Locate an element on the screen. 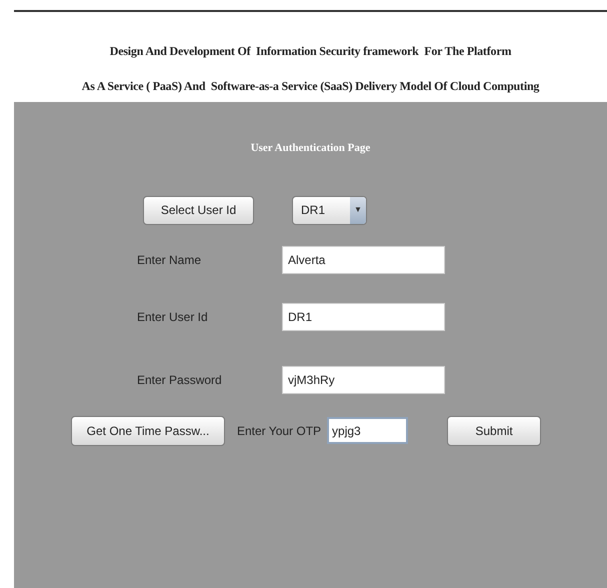  page-title: User Authentication Page is located at coordinates (310, 148).